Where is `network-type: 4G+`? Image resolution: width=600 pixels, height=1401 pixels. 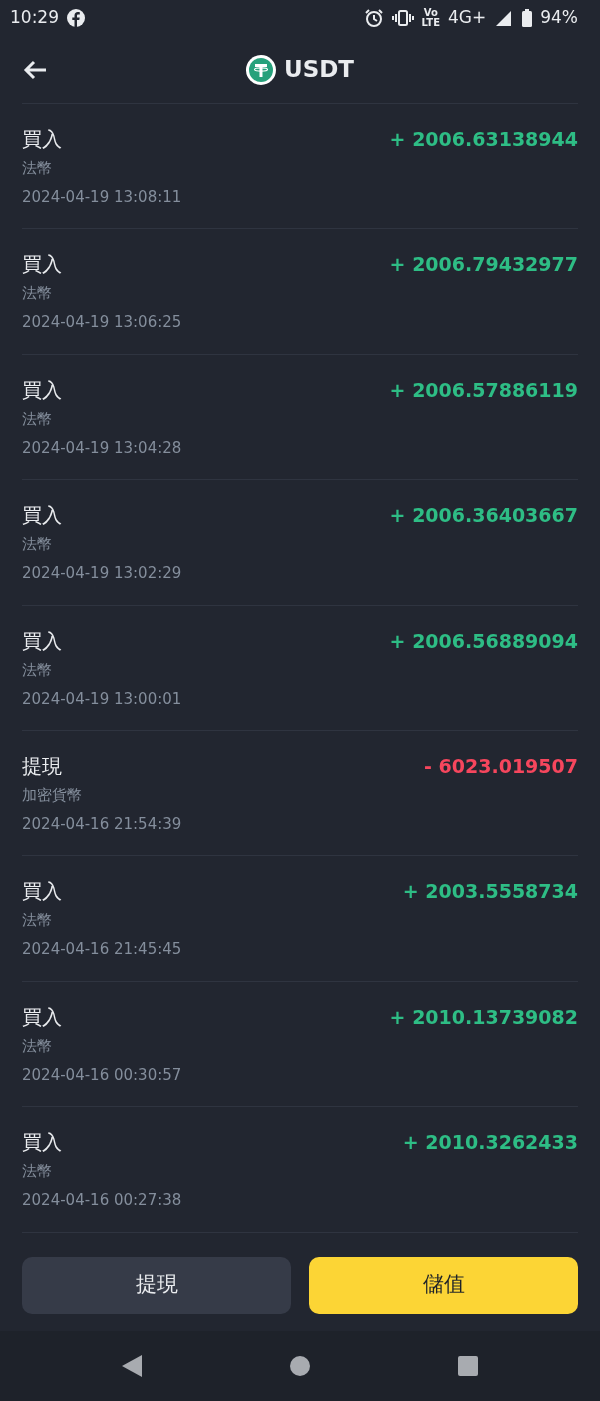 network-type: 4G+ is located at coordinates (467, 18).